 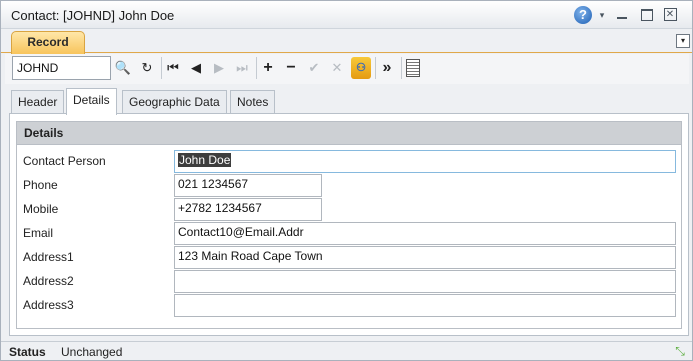 I want to click on record-code-input, so click(x=61, y=68).